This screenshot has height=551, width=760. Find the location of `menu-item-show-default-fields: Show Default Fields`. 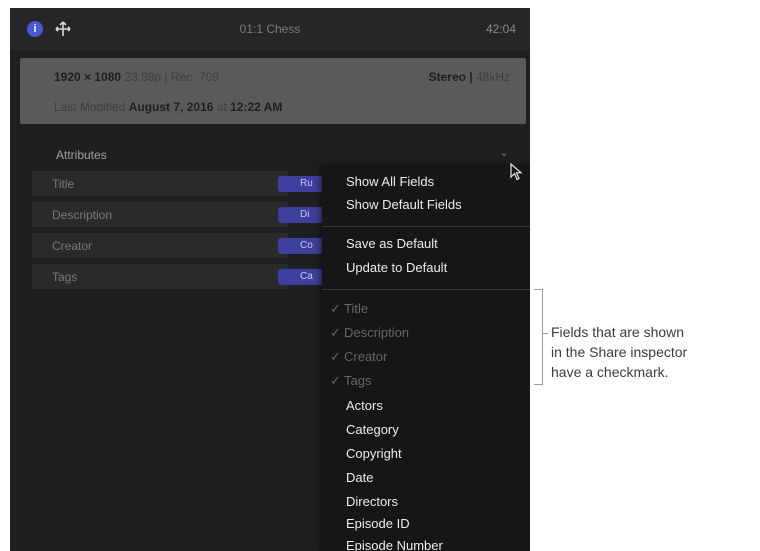

menu-item-show-default-fields: Show Default Fields is located at coordinates (404, 204).